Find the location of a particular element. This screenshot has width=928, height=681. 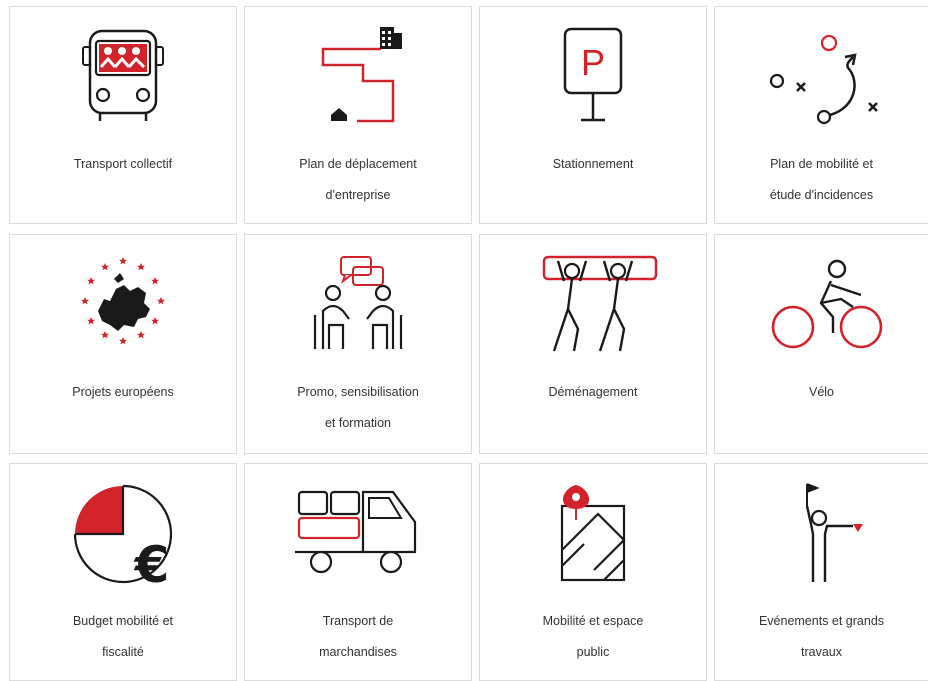

cyclist-icon is located at coordinates (821, 304).